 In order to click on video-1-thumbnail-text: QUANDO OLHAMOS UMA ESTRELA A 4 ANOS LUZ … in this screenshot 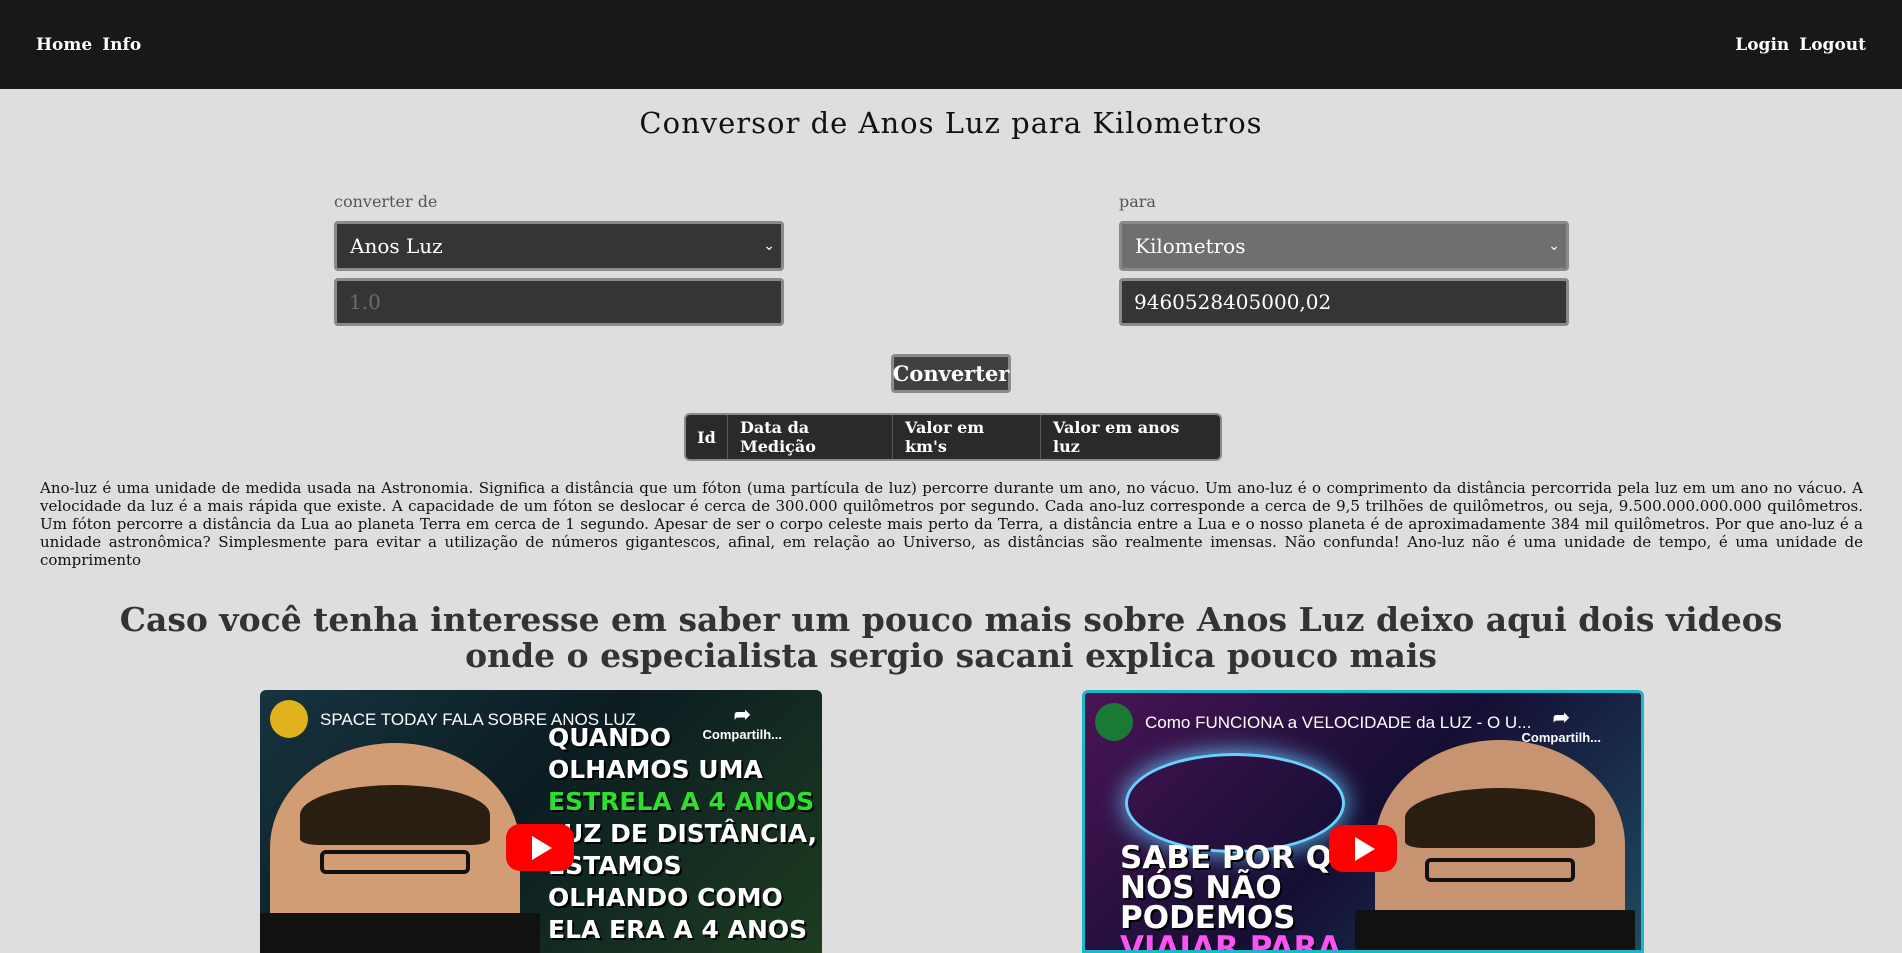, I will do `click(683, 833)`.